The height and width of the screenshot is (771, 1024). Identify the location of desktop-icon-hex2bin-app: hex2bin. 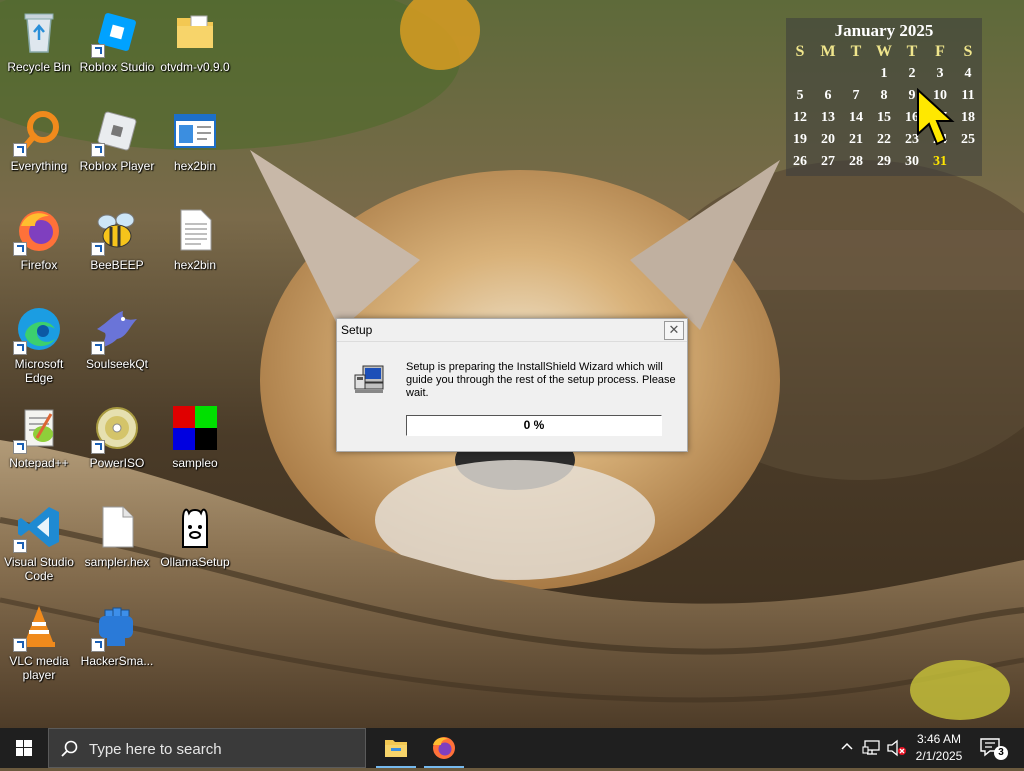
(195, 145).